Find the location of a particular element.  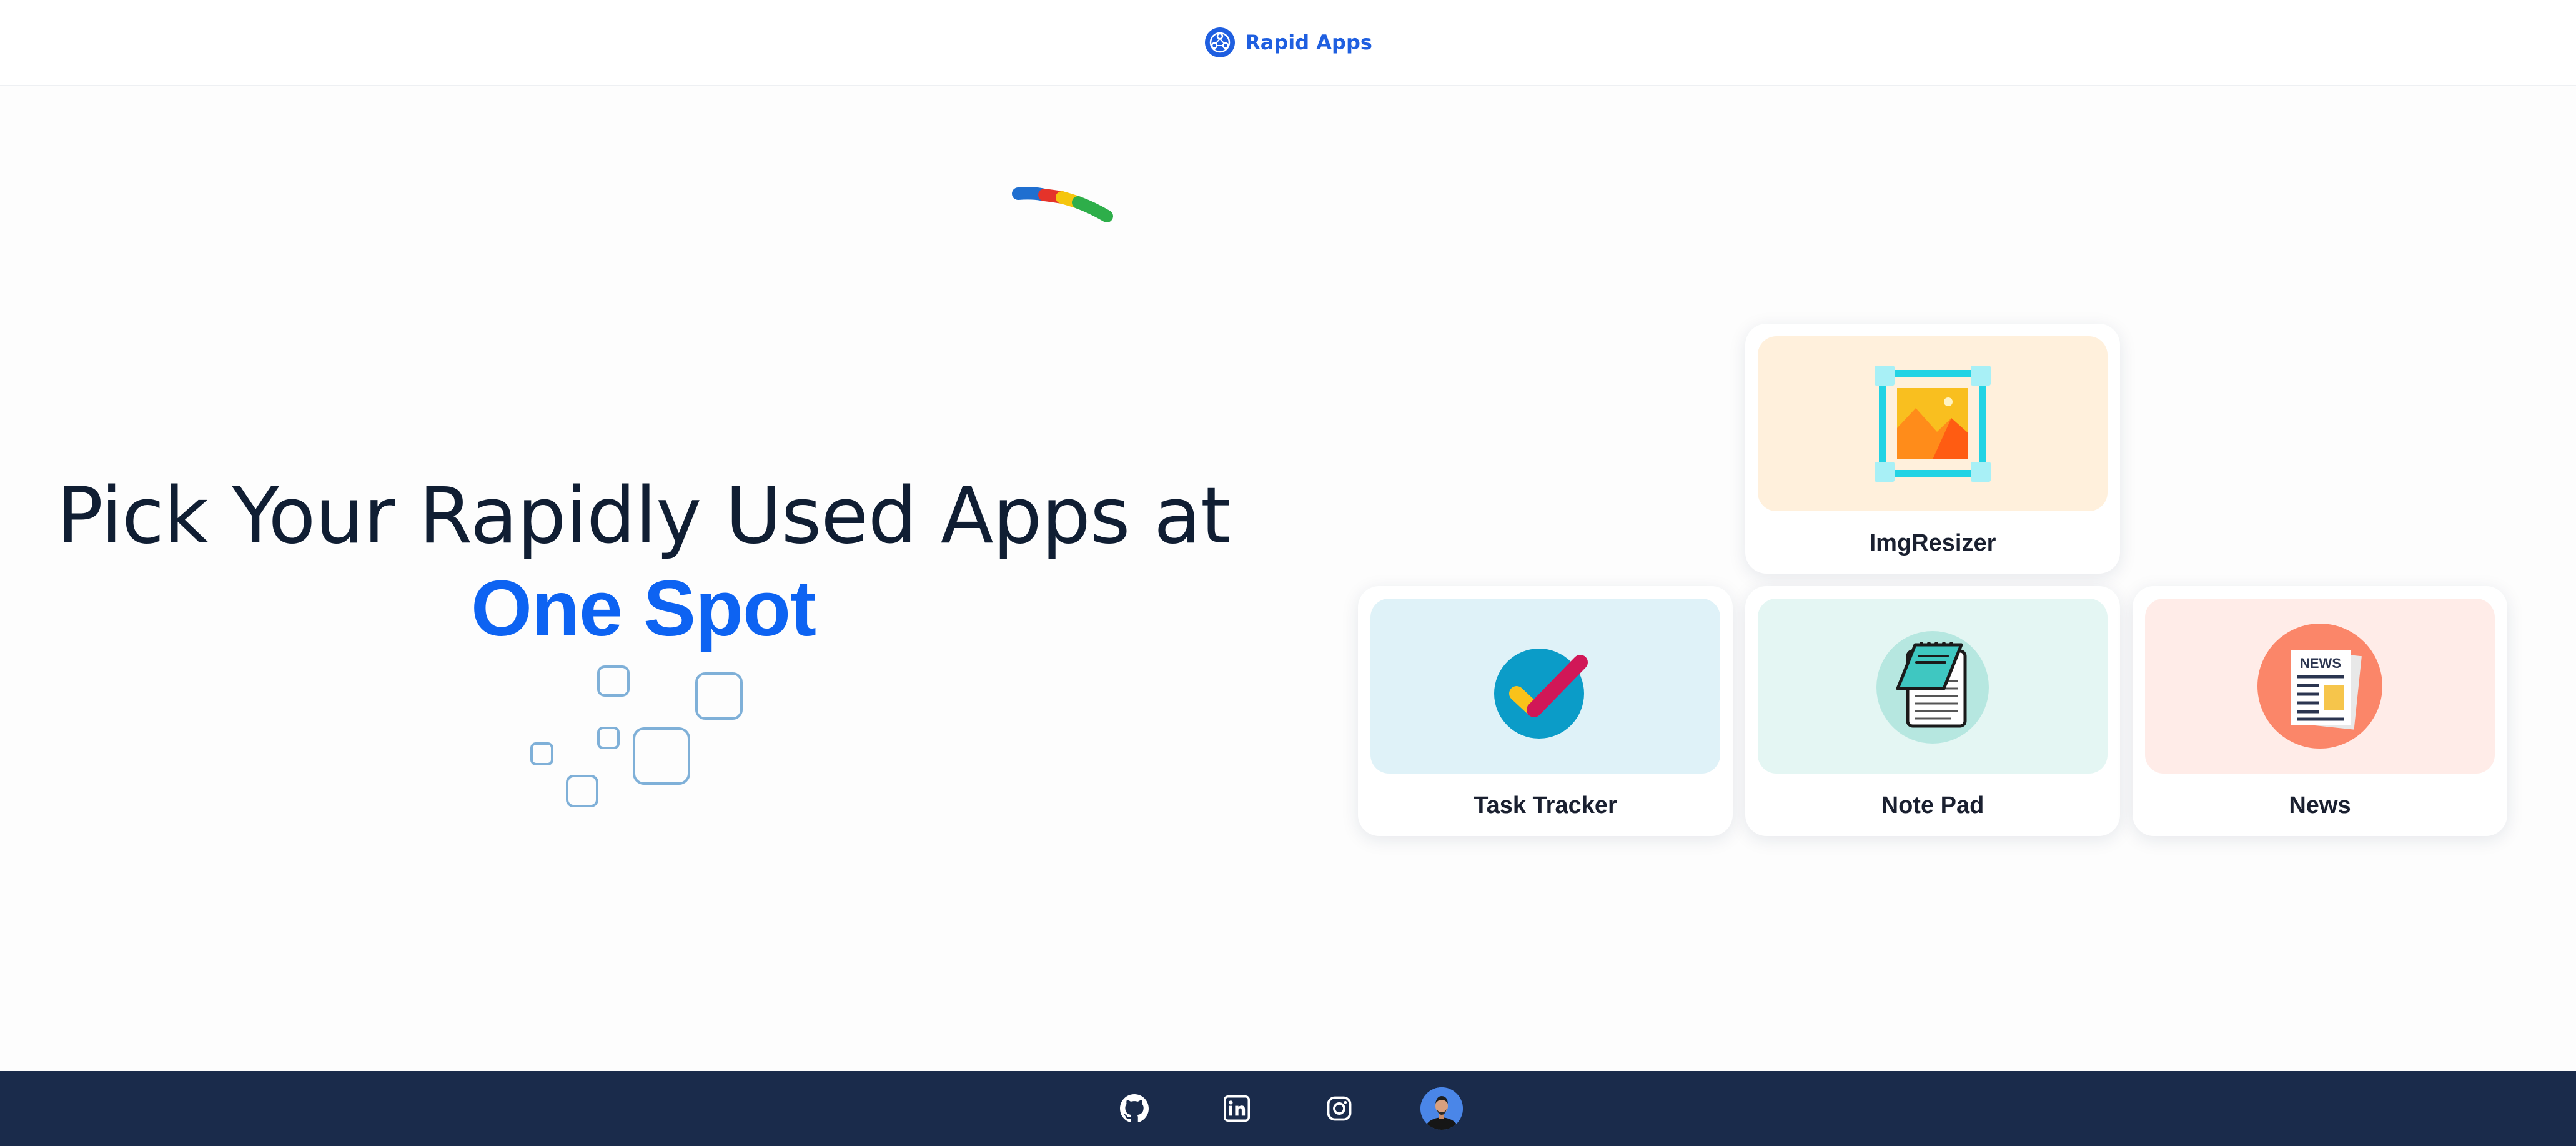

footer is located at coordinates (1288, 1108).